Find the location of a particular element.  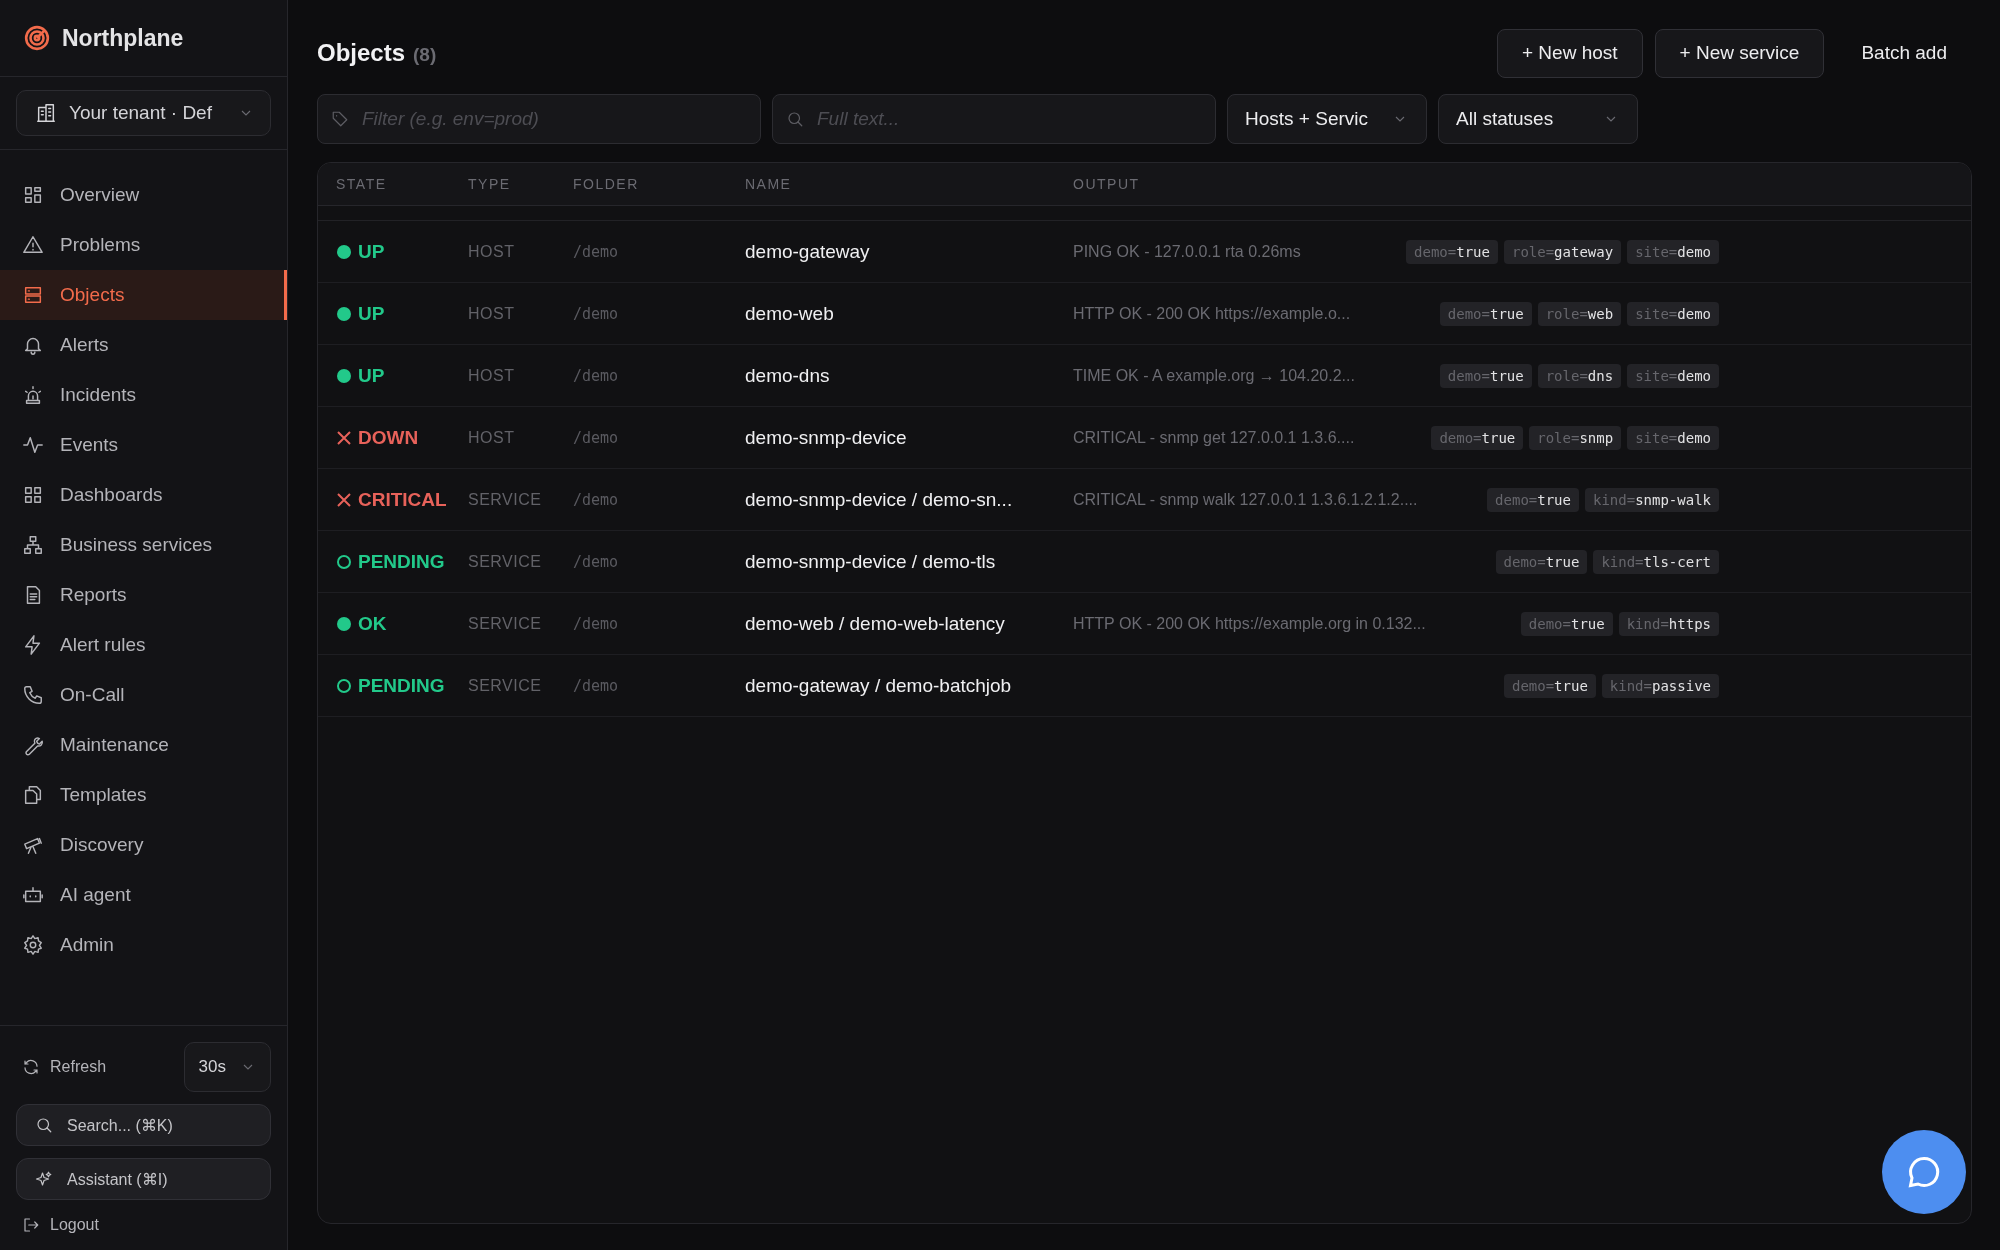

tag-chip: kind=https is located at coordinates (1668, 623).